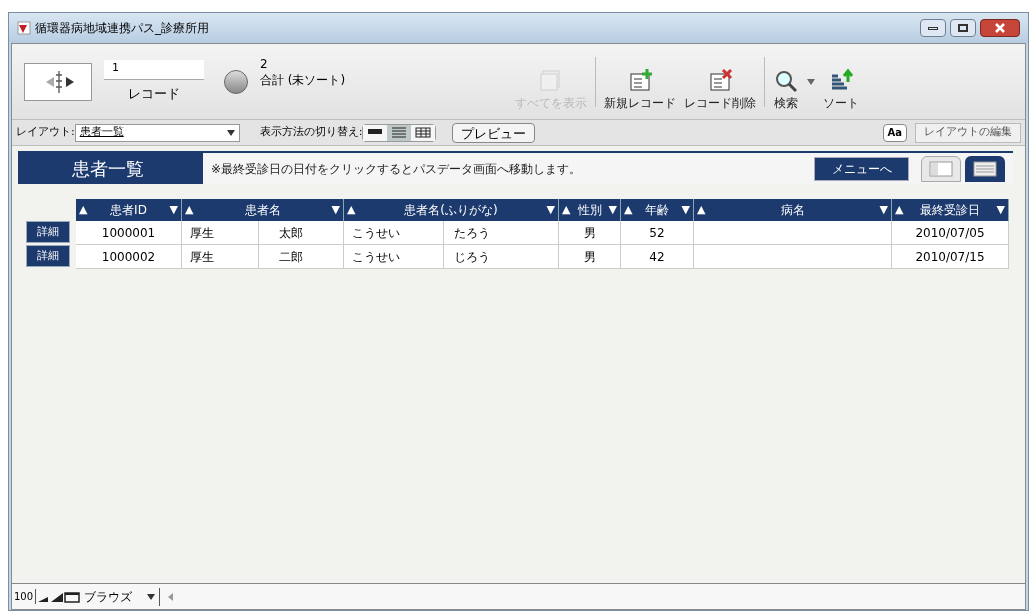 This screenshot has width=1029, height=611. Describe the element at coordinates (950, 257) in the screenshot. I see `last-visit-date-cell: 2010/07/15` at that location.